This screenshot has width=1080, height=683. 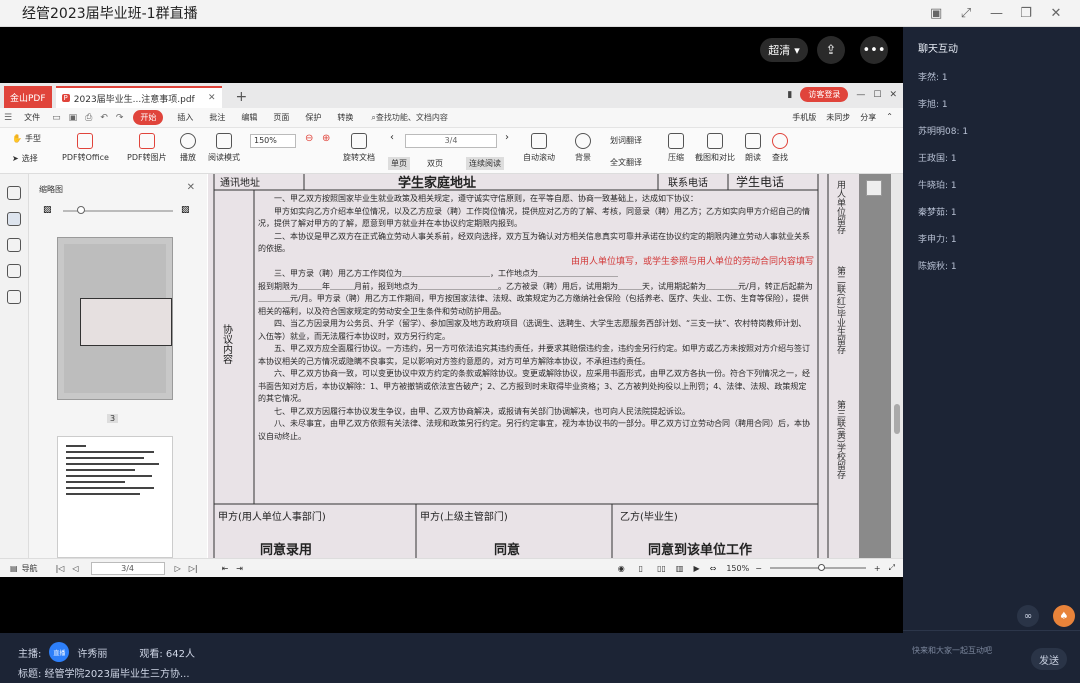 What do you see at coordinates (680, 568) in the screenshot?
I see `continuous-view-icon: ▥` at bounding box center [680, 568].